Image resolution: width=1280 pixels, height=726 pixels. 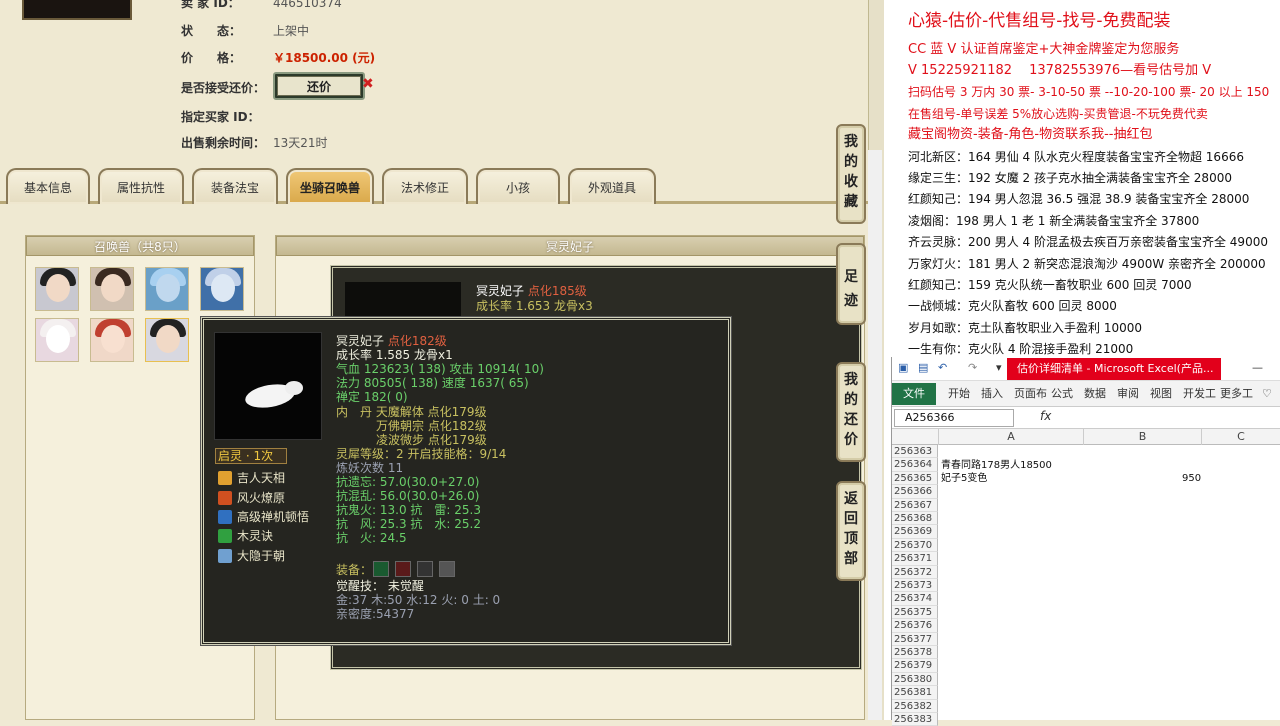 What do you see at coordinates (915, 559) in the screenshot?
I see `row-header: 256371` at bounding box center [915, 559].